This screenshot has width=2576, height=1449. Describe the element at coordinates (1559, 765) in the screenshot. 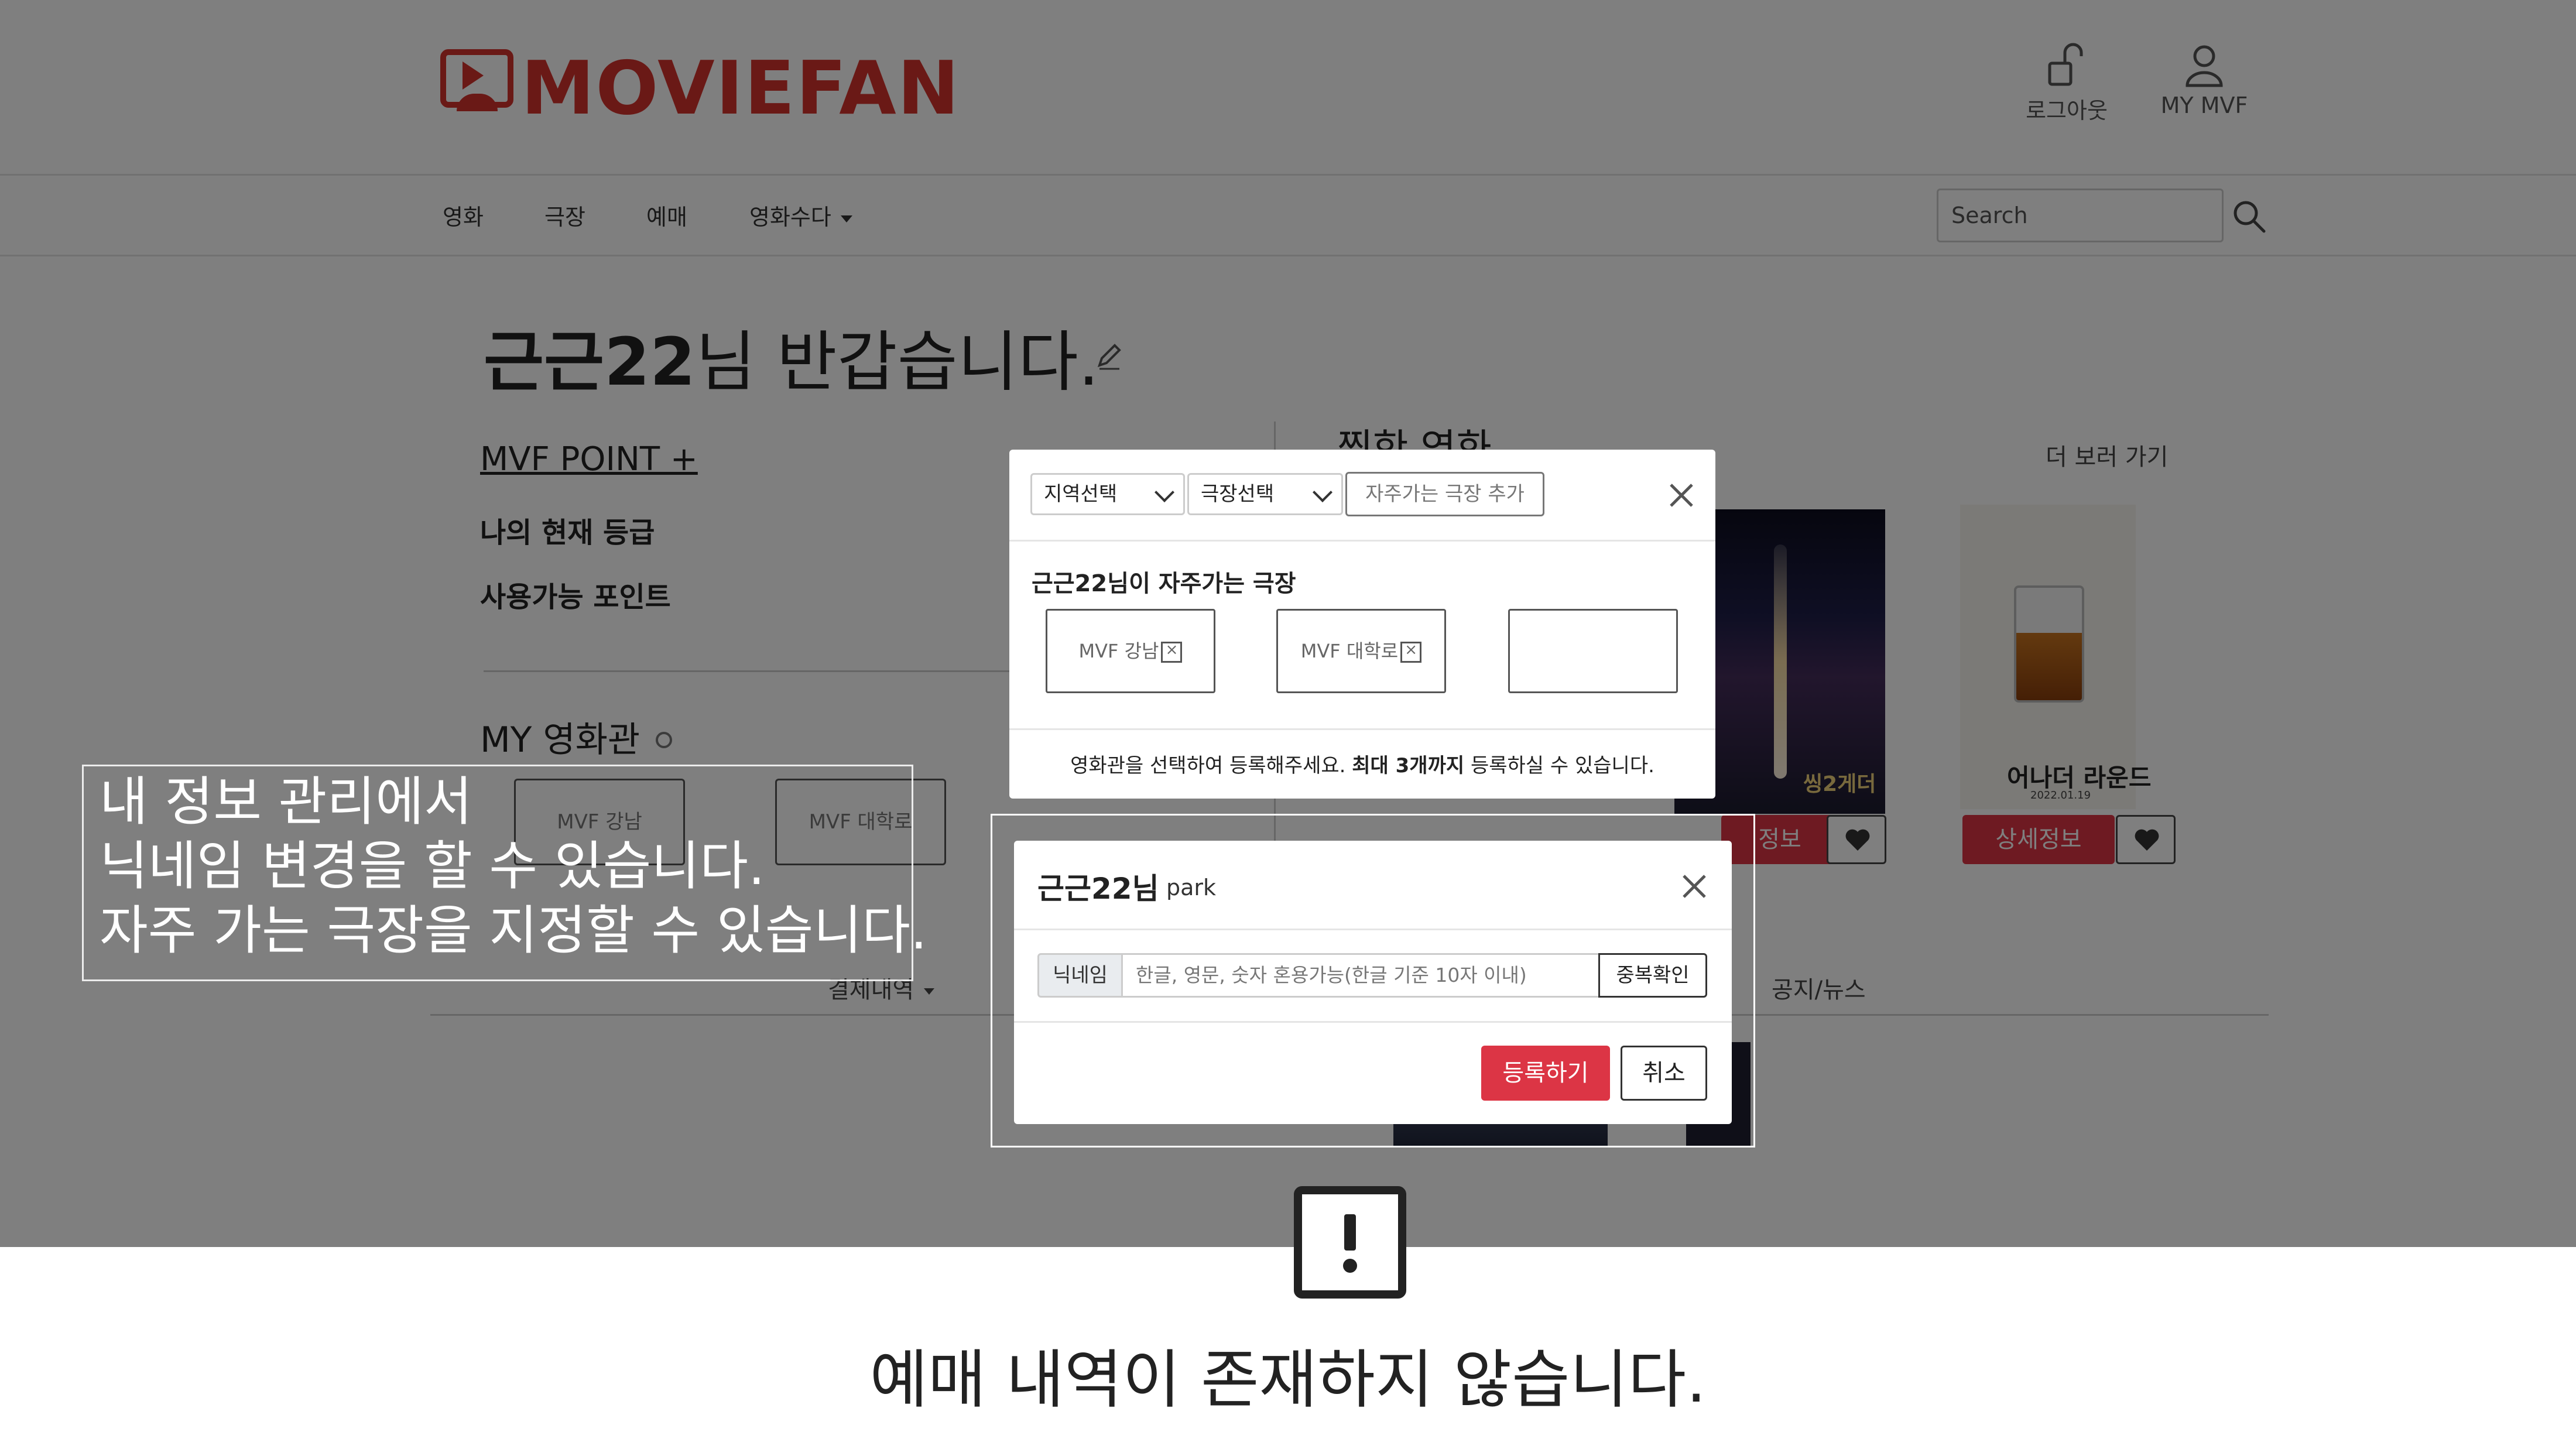

I see `notice-text: 등록하실 수 있습니다.` at that location.